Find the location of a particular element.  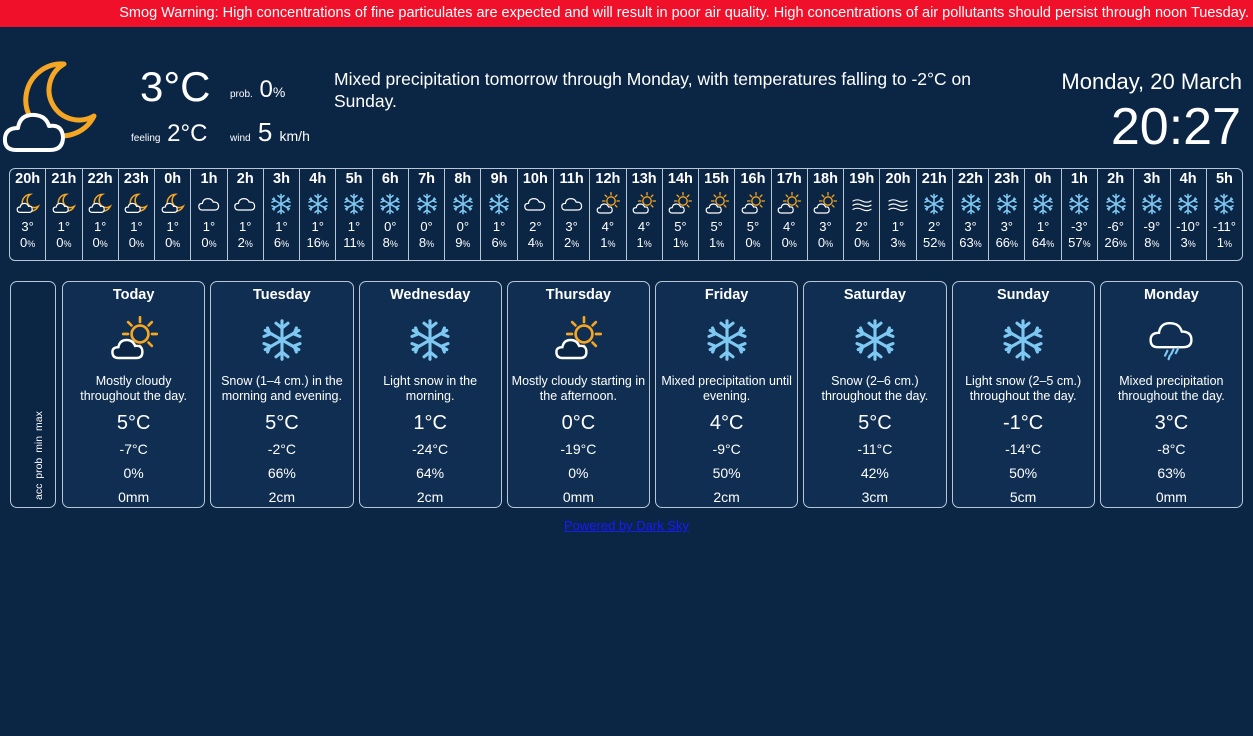

hourly-cell: 8h 0° 9% is located at coordinates (463, 214).